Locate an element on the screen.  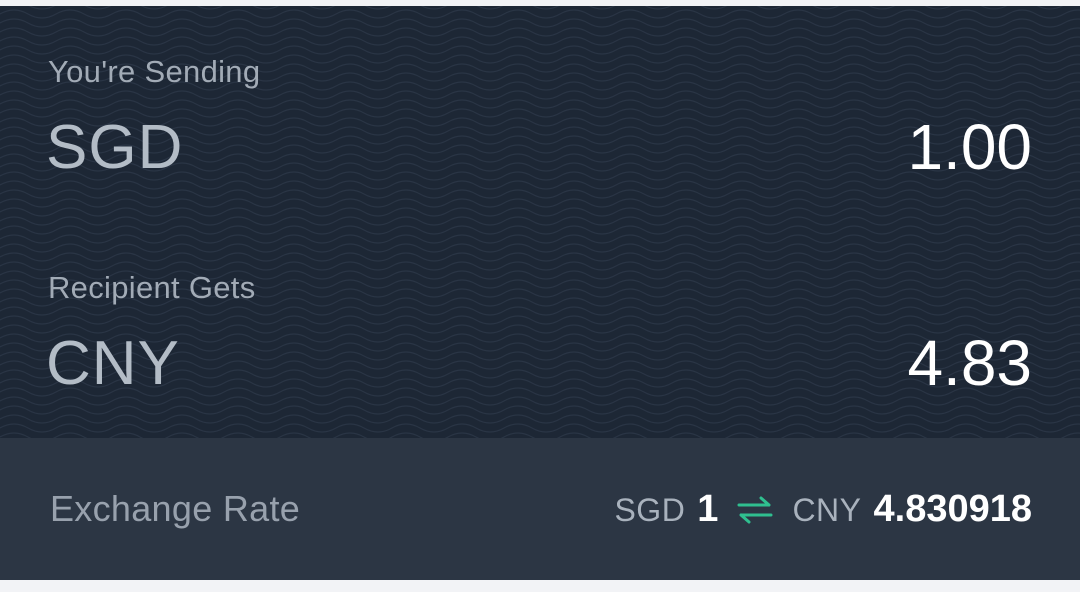
sending-label: You're Sending is located at coordinates (154, 71).